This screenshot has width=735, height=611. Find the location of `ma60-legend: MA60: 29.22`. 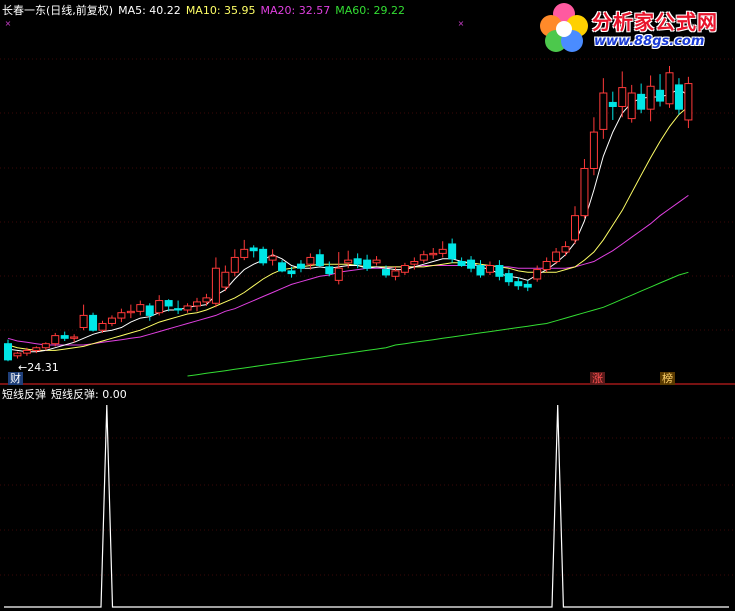

ma60-legend: MA60: 29.22 is located at coordinates (370, 10).